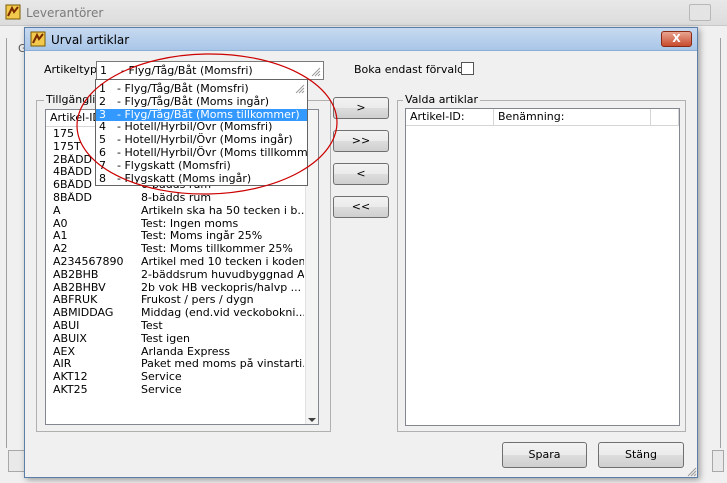 The height and width of the screenshot is (483, 727). Describe the element at coordinates (70, 377) in the screenshot. I see `artikel-id-cell: AKT12` at that location.